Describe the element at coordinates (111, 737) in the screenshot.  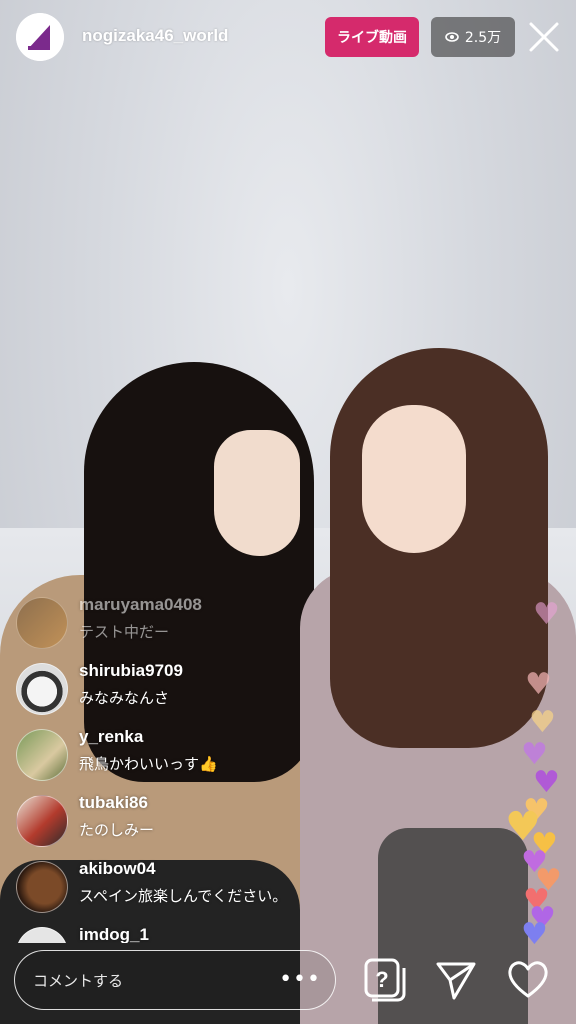
I see `comment-username: y_renka` at that location.